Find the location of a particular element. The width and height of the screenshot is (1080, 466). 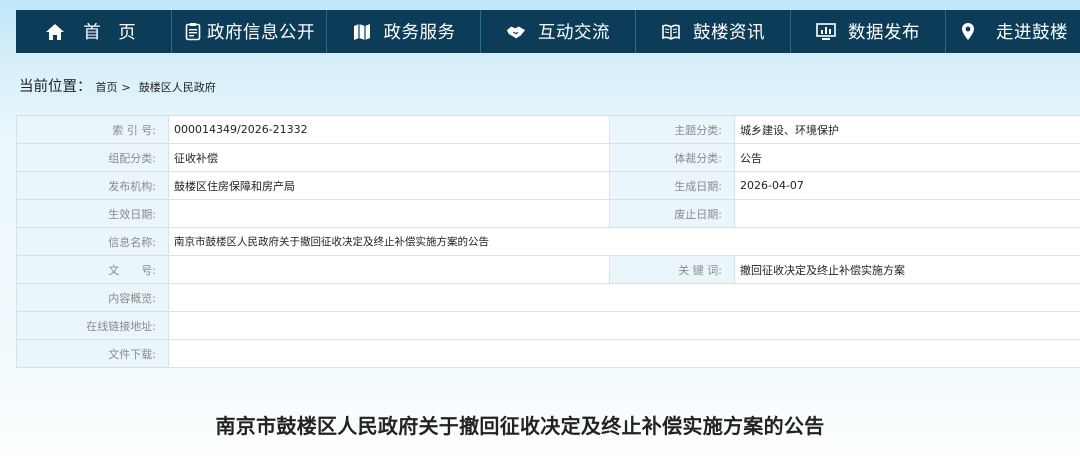

meta-value-info-name: 南京市鼓楼区人民政府关于撤回征收决定及终止补偿实施方案的公告 is located at coordinates (624, 241).